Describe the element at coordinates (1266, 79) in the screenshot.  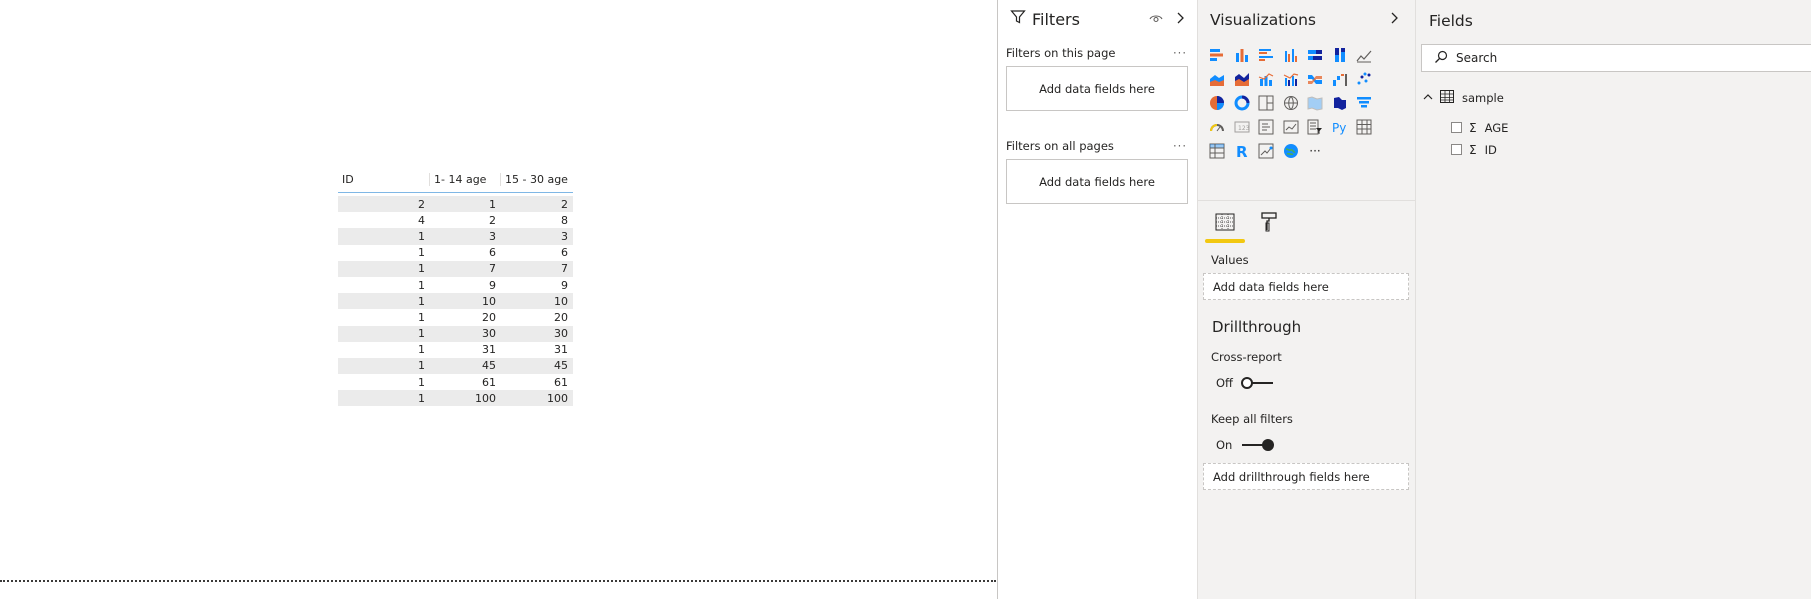
I see `line-and-stacked-column-chart-icon` at that location.